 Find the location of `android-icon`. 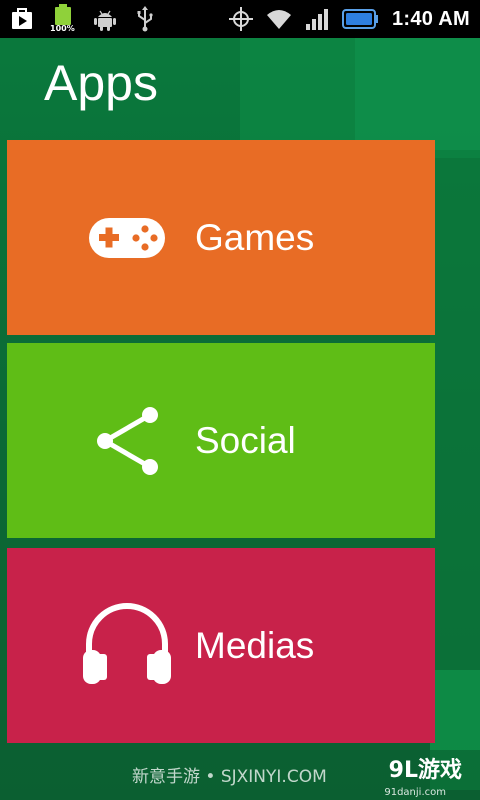

android-icon is located at coordinates (105, 20).